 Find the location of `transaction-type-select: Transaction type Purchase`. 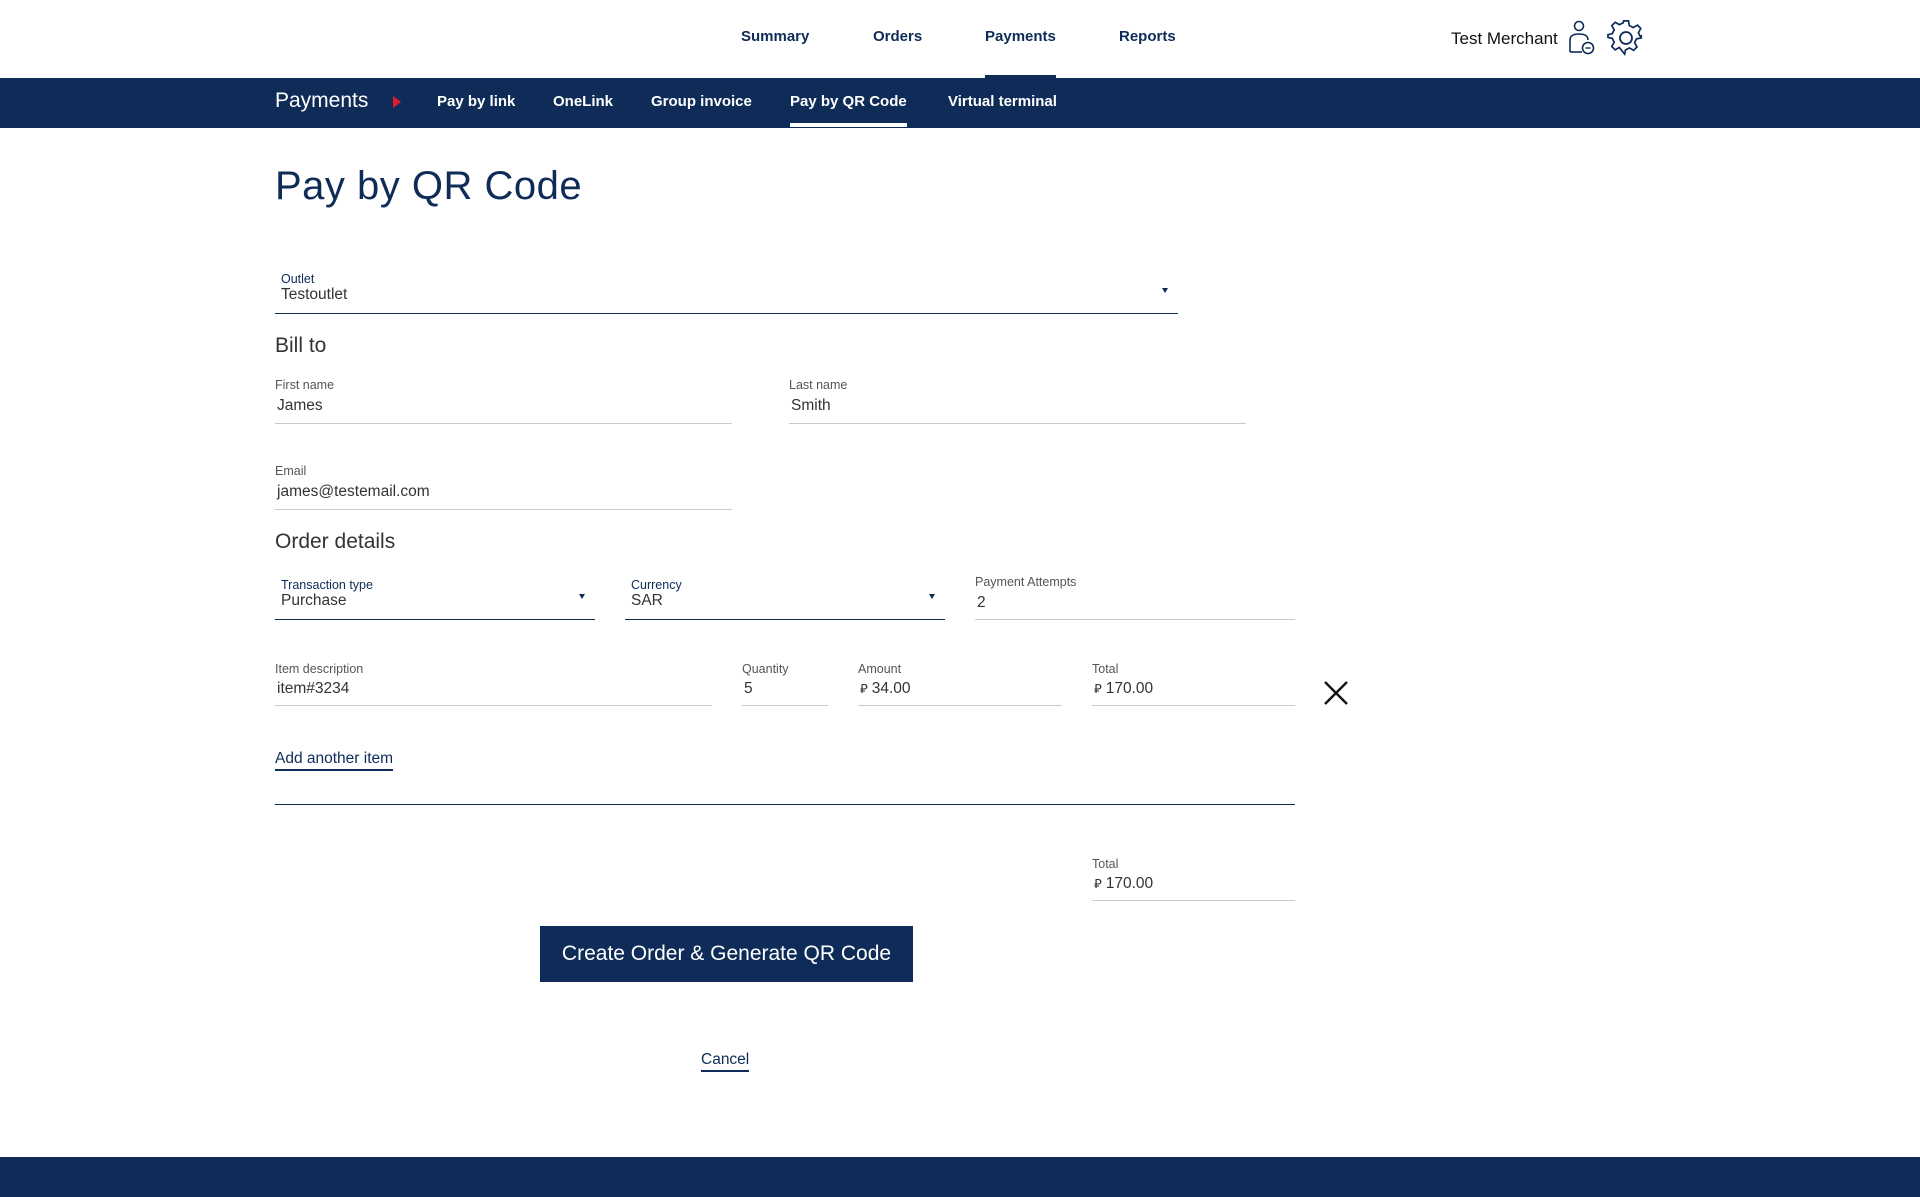

transaction-type-select: Transaction type Purchase is located at coordinates (435, 598).